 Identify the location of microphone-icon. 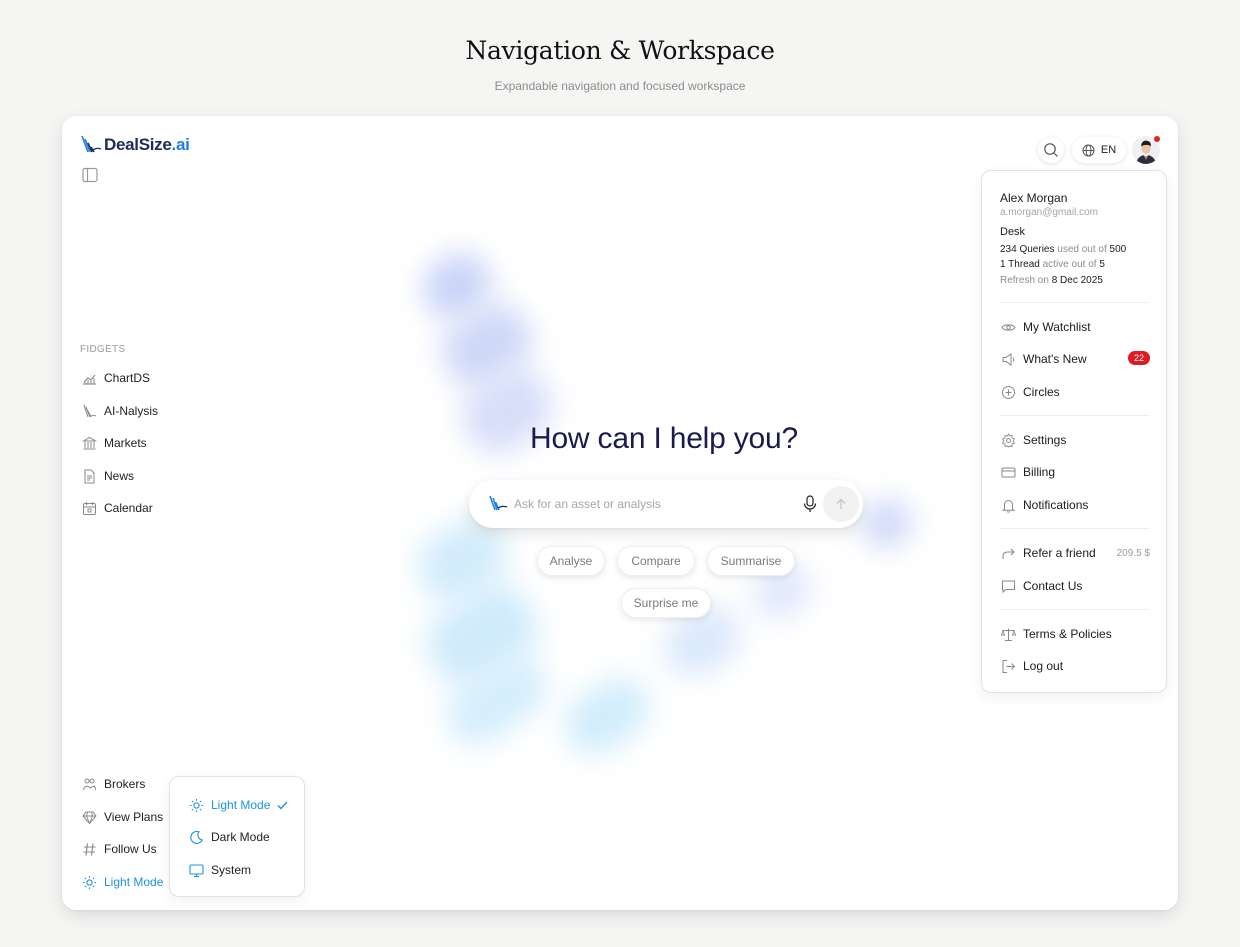
(810, 504).